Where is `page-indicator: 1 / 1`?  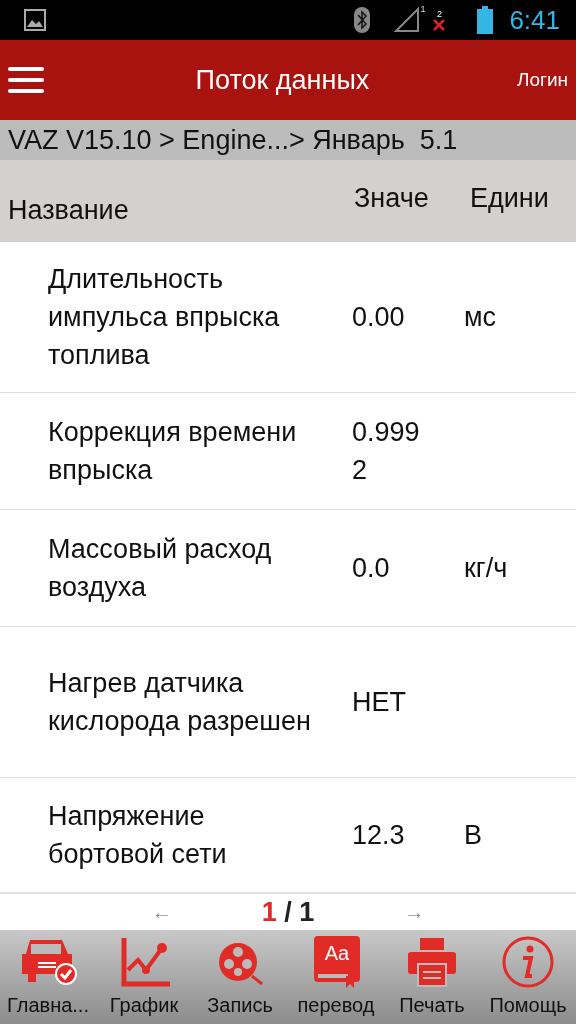 page-indicator: 1 / 1 is located at coordinates (288, 912).